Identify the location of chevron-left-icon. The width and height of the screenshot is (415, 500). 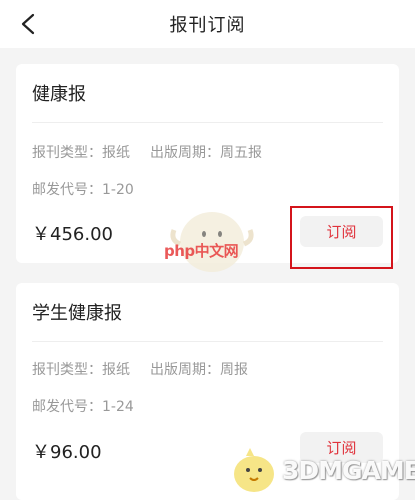
(28, 24).